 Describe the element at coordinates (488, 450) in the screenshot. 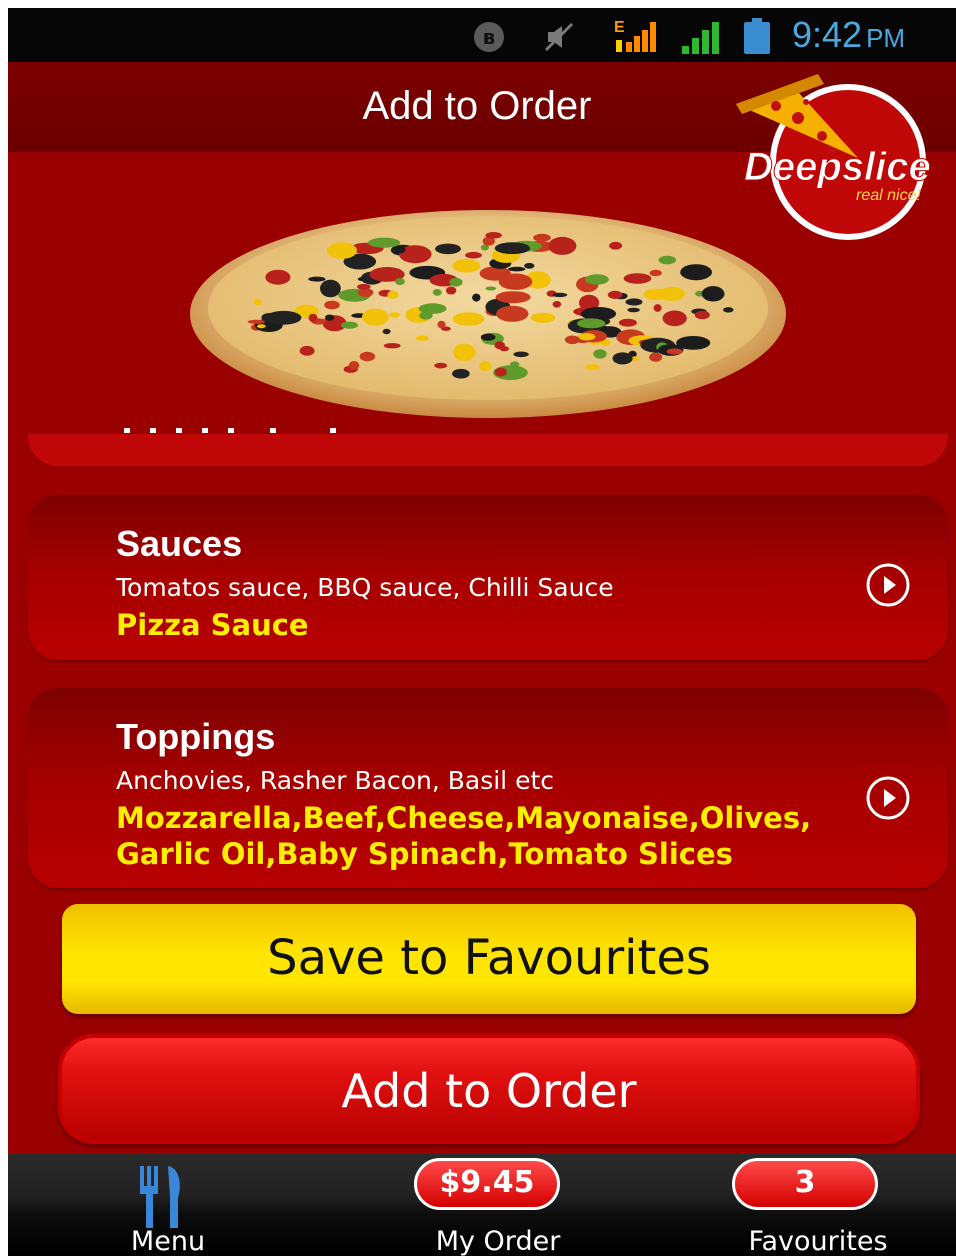

I see `option-card-partial` at that location.